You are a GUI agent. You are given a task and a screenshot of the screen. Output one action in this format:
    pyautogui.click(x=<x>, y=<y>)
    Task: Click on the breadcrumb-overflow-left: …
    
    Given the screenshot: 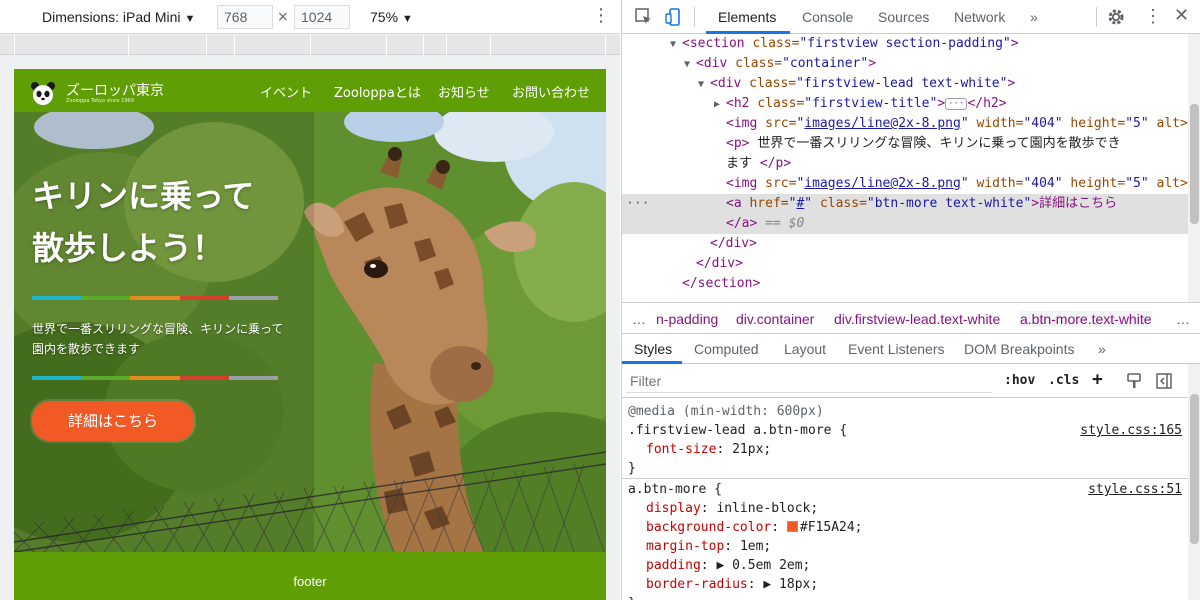 What is the action you would take?
    pyautogui.click(x=639, y=319)
    